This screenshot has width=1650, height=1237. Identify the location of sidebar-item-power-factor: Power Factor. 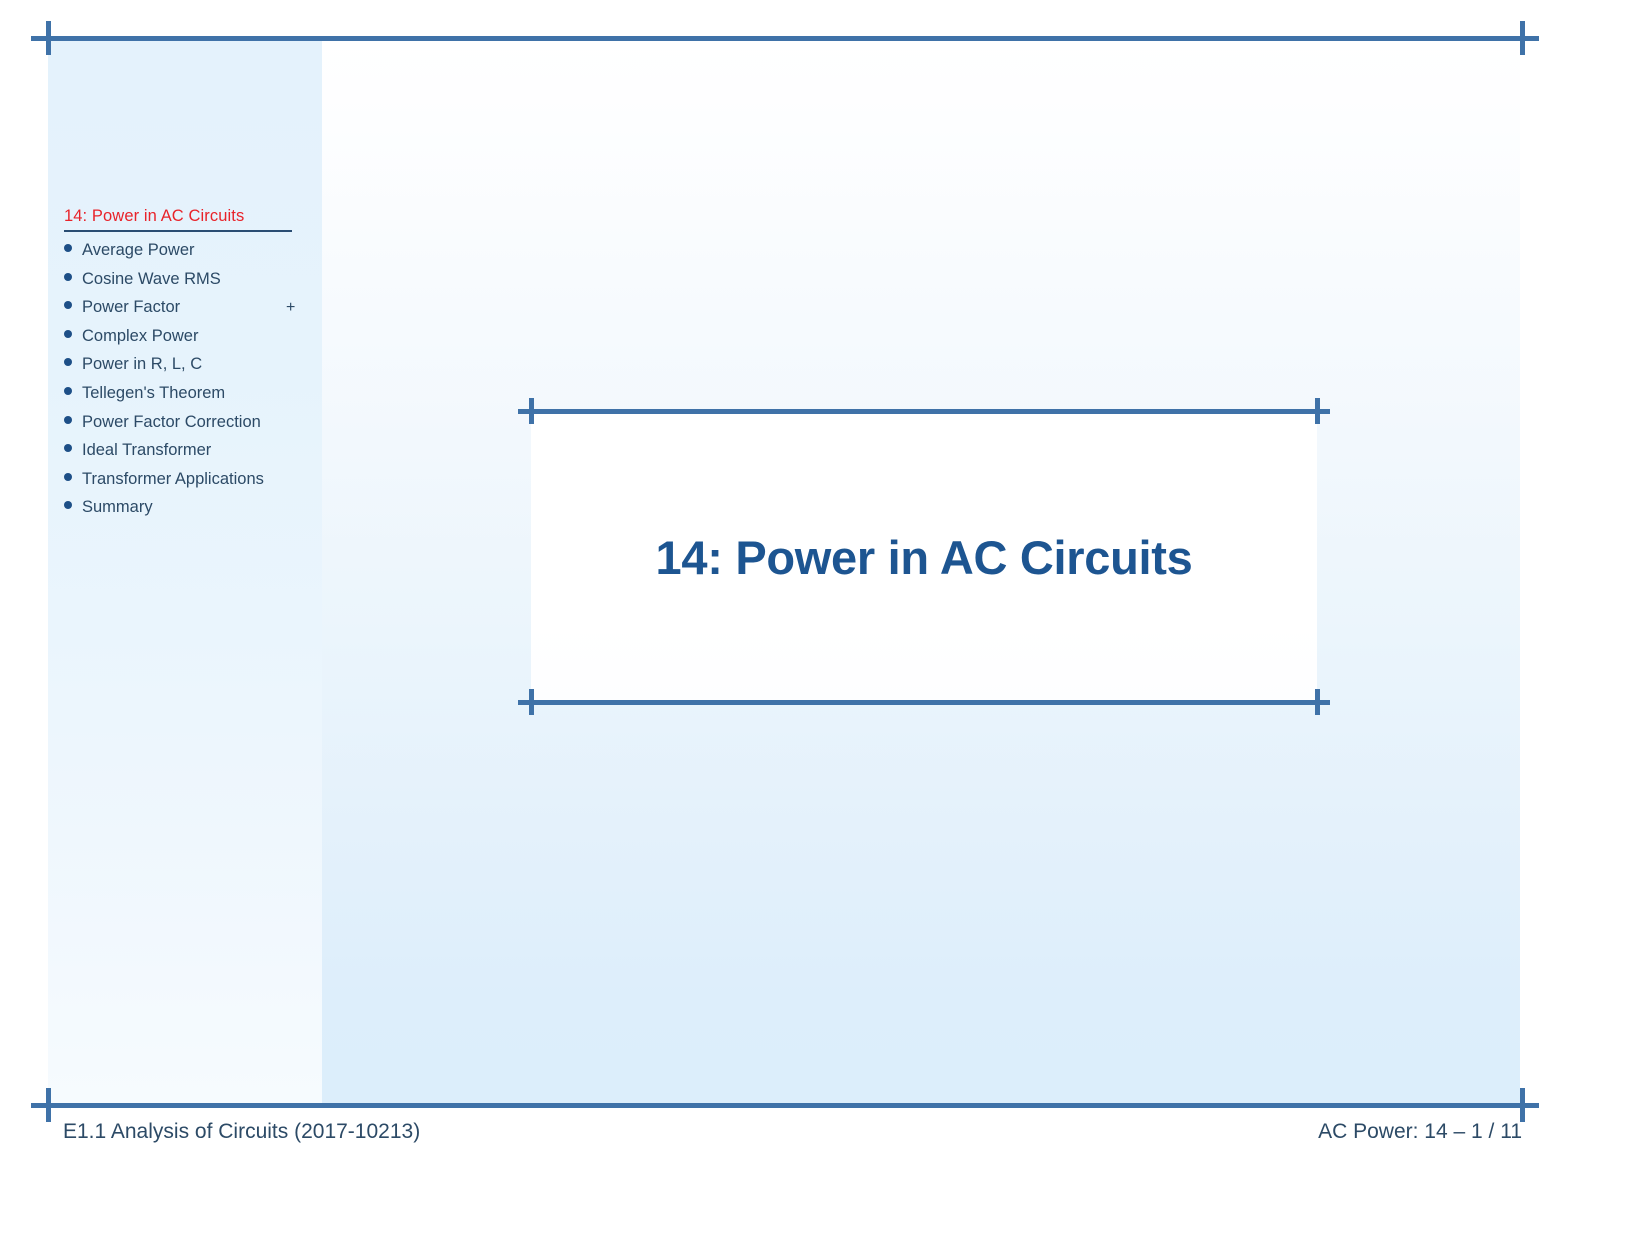
(189, 311).